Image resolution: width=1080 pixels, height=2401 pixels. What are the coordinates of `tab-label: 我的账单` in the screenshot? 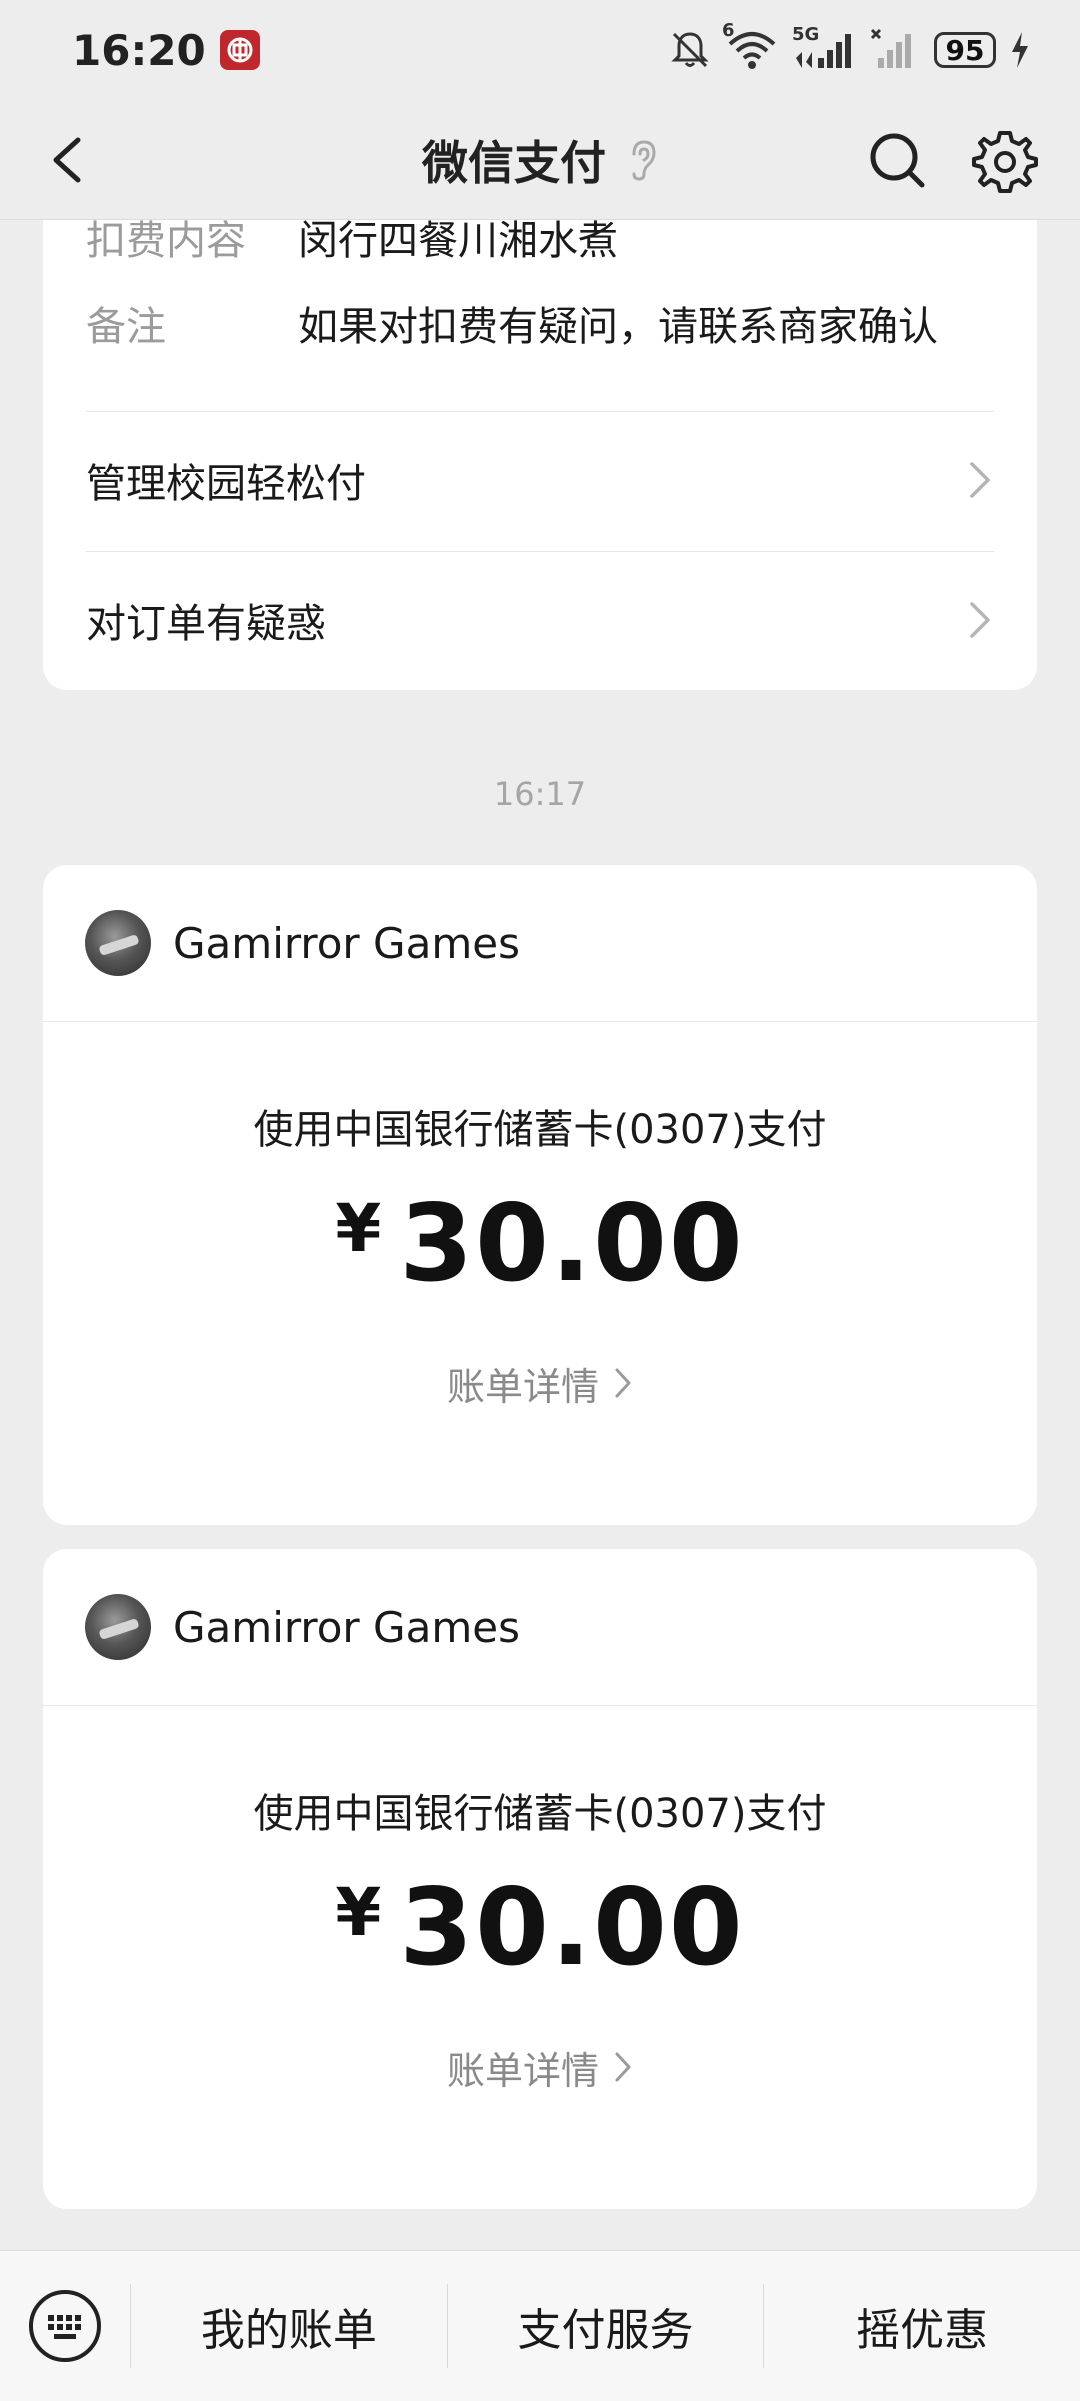 It's located at (288, 2330).